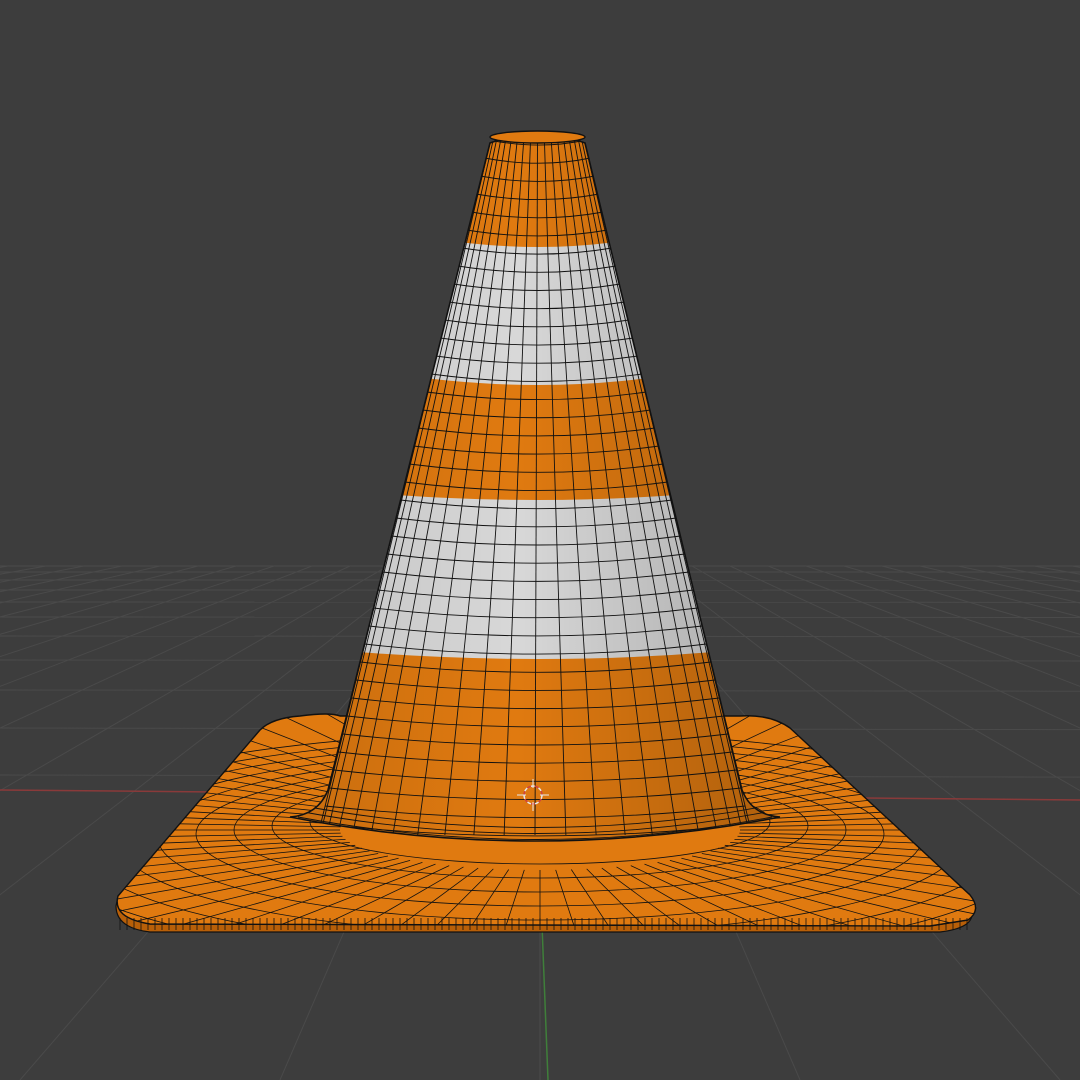 This screenshot has height=1080, width=1080. Describe the element at coordinates (537, 137) in the screenshot. I see `cone-top-cap` at that location.